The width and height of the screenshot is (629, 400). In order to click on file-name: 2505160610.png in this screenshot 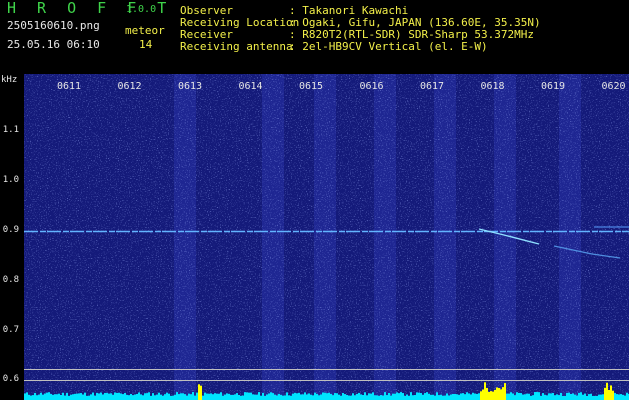, I will do `click(53, 25)`.